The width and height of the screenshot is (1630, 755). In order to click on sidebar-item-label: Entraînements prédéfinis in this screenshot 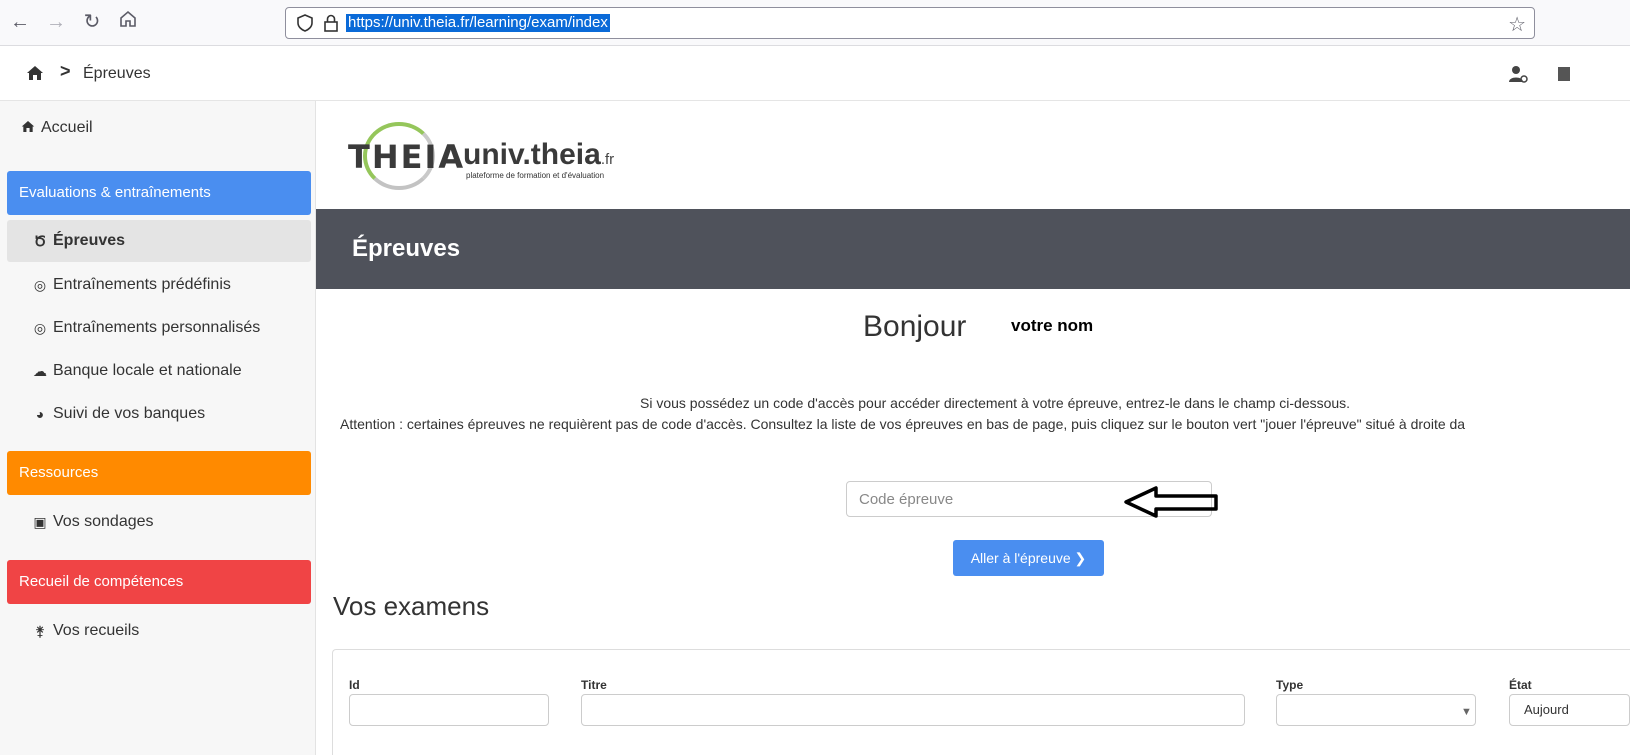, I will do `click(142, 284)`.